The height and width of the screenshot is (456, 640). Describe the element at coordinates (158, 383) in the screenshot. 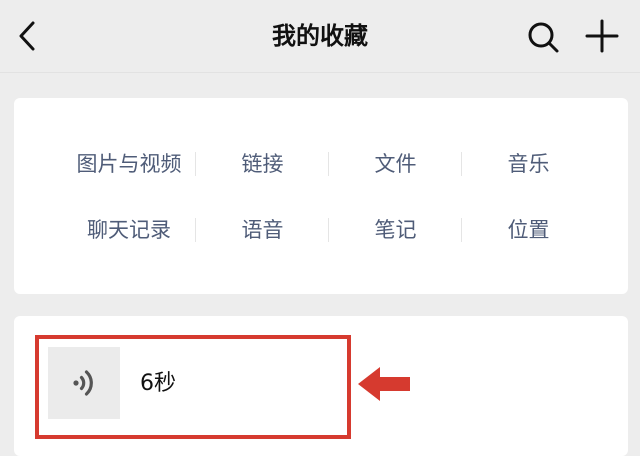

I see `voice-duration: 6秒` at that location.